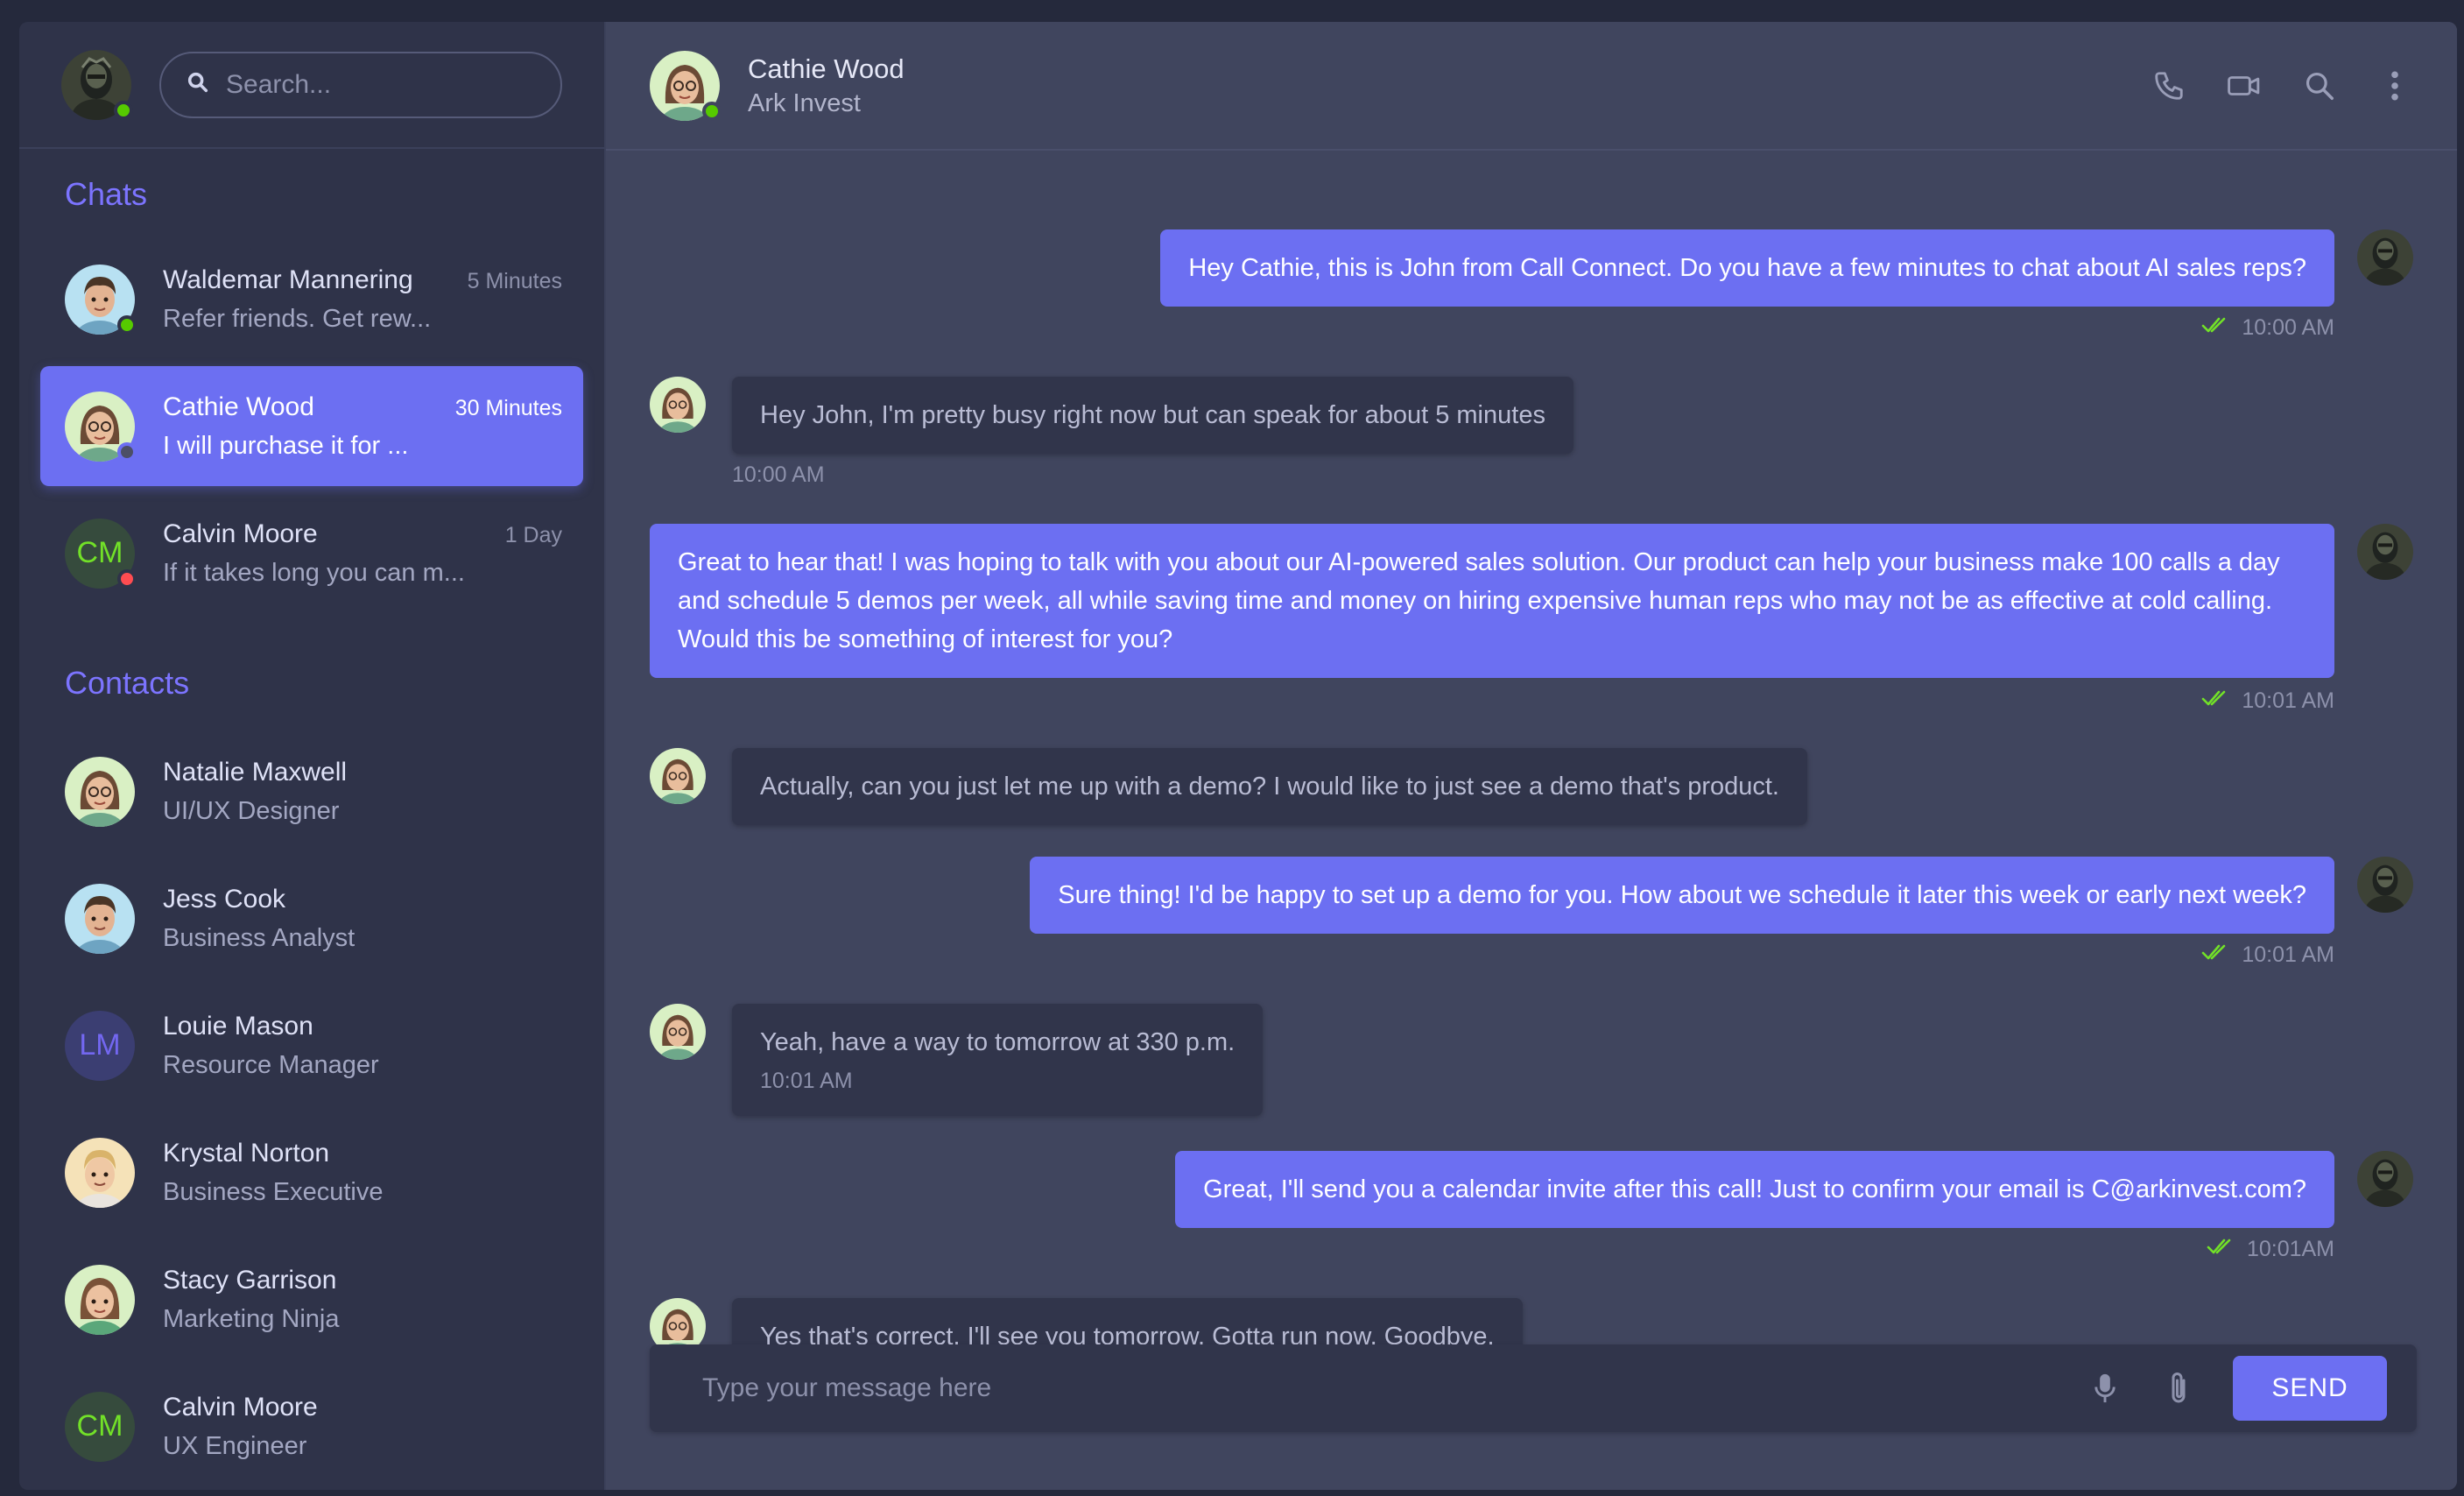 The width and height of the screenshot is (2464, 1496). What do you see at coordinates (312, 1426) in the screenshot?
I see `contact-item-calvin-moore: CM Calvin Moore UX Engineer` at bounding box center [312, 1426].